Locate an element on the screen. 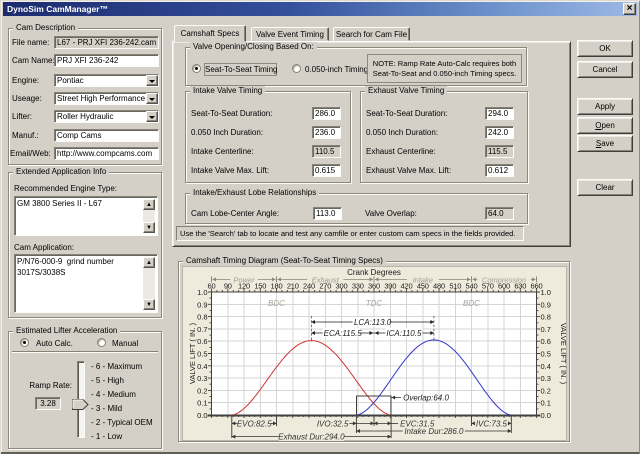 The width and height of the screenshot is (640, 454). svg-text: 540 is located at coordinates (472, 286).